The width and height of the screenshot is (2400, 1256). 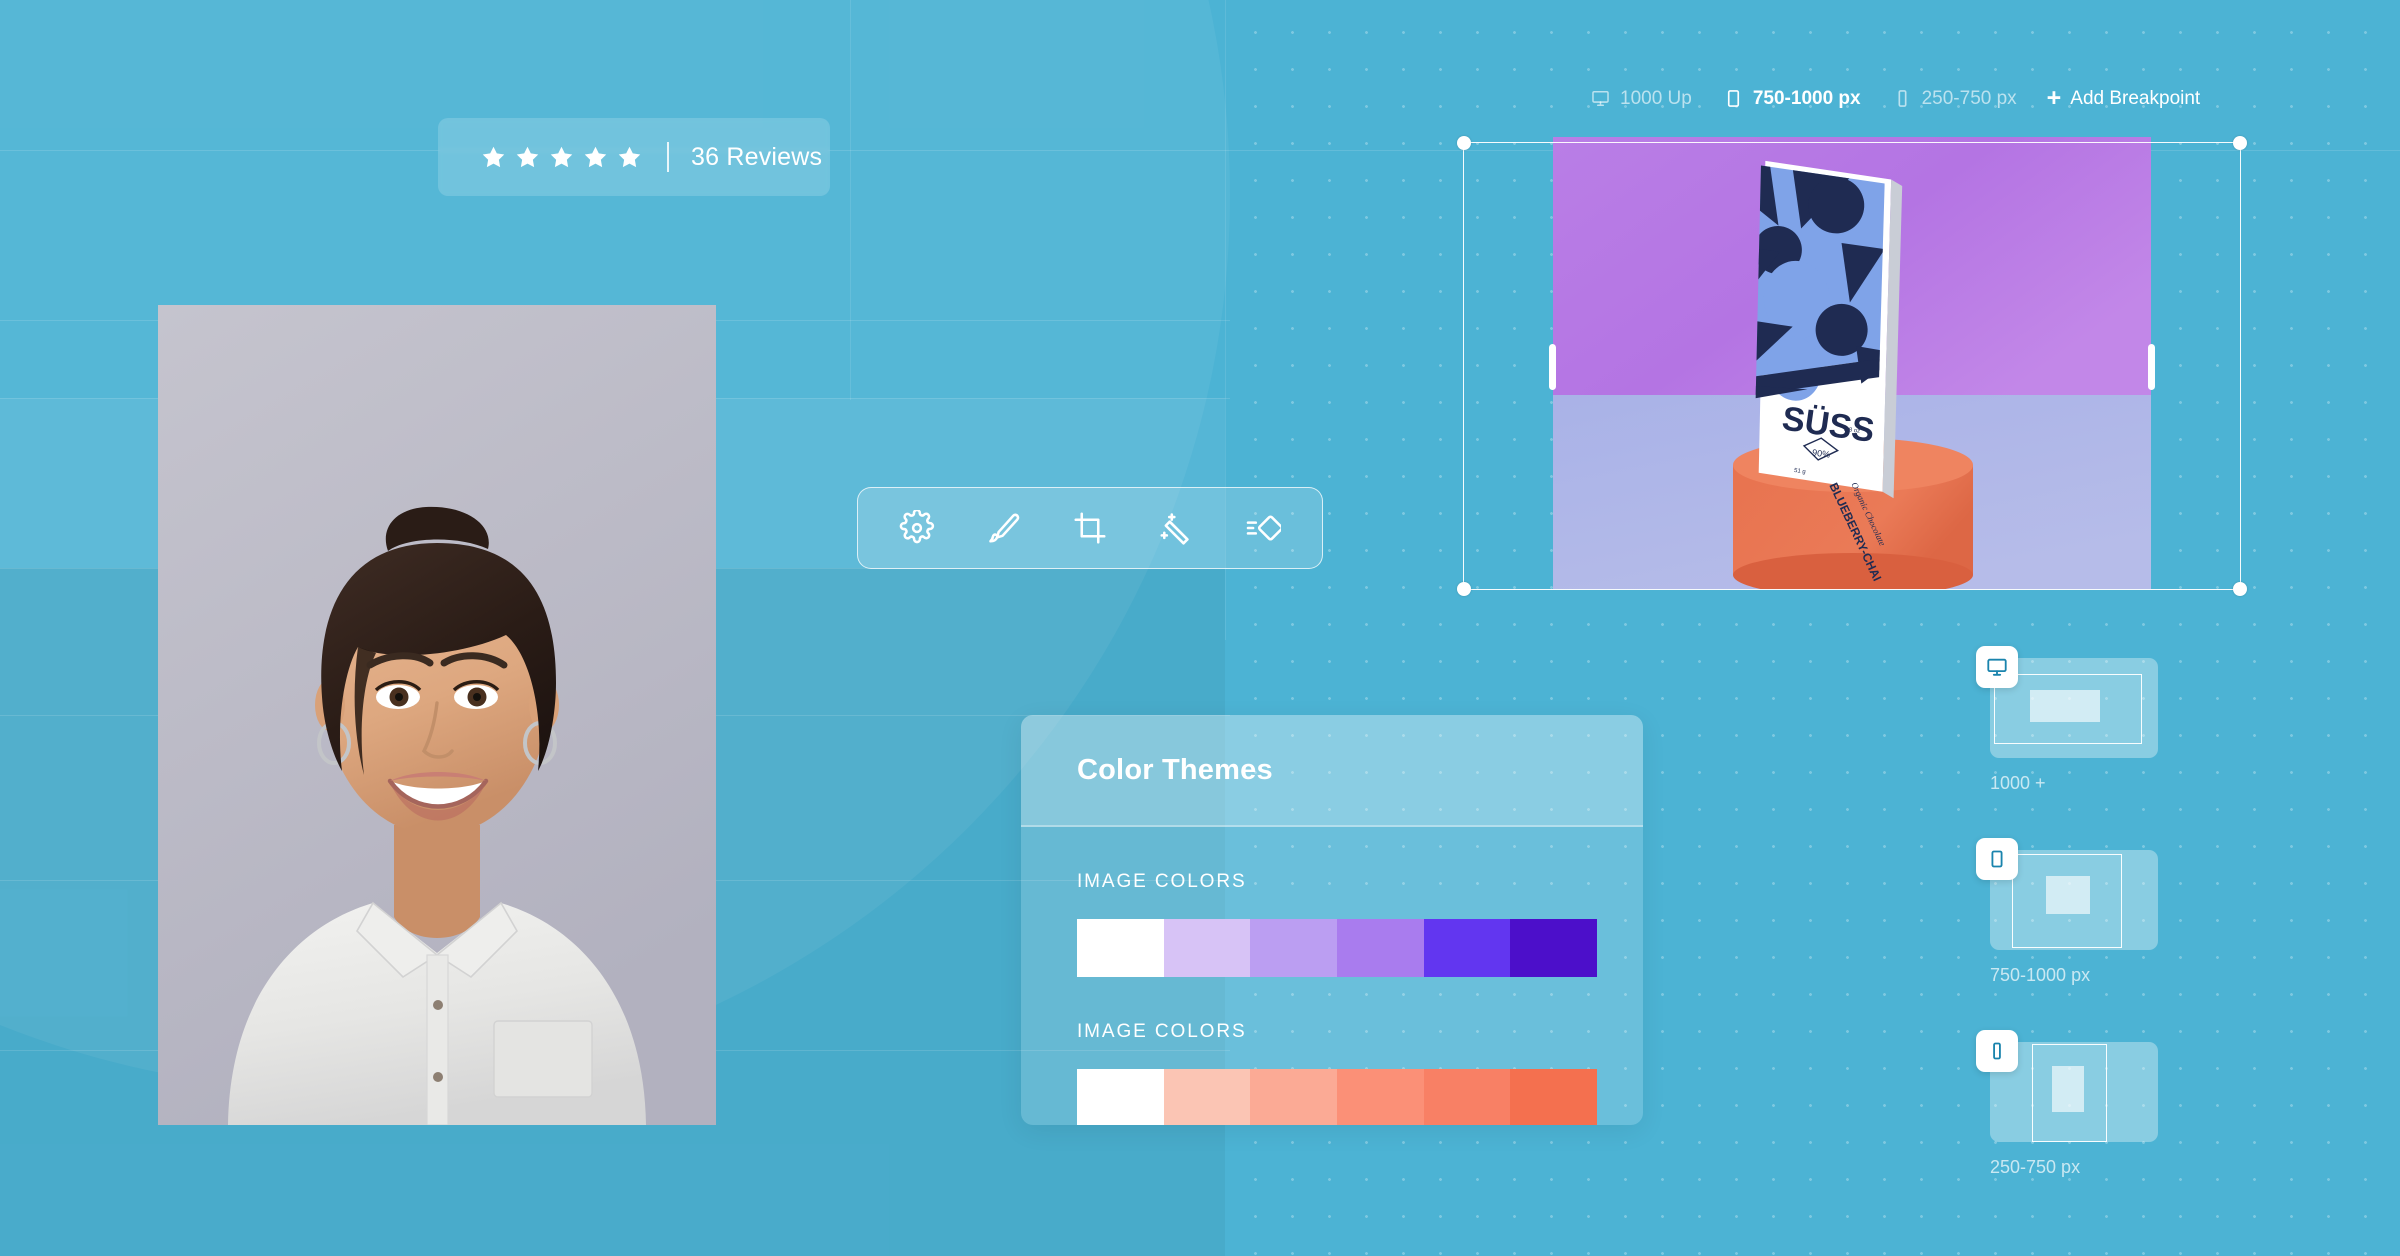 What do you see at coordinates (1332, 771) in the screenshot?
I see `color-themes-header: Color Themes` at bounding box center [1332, 771].